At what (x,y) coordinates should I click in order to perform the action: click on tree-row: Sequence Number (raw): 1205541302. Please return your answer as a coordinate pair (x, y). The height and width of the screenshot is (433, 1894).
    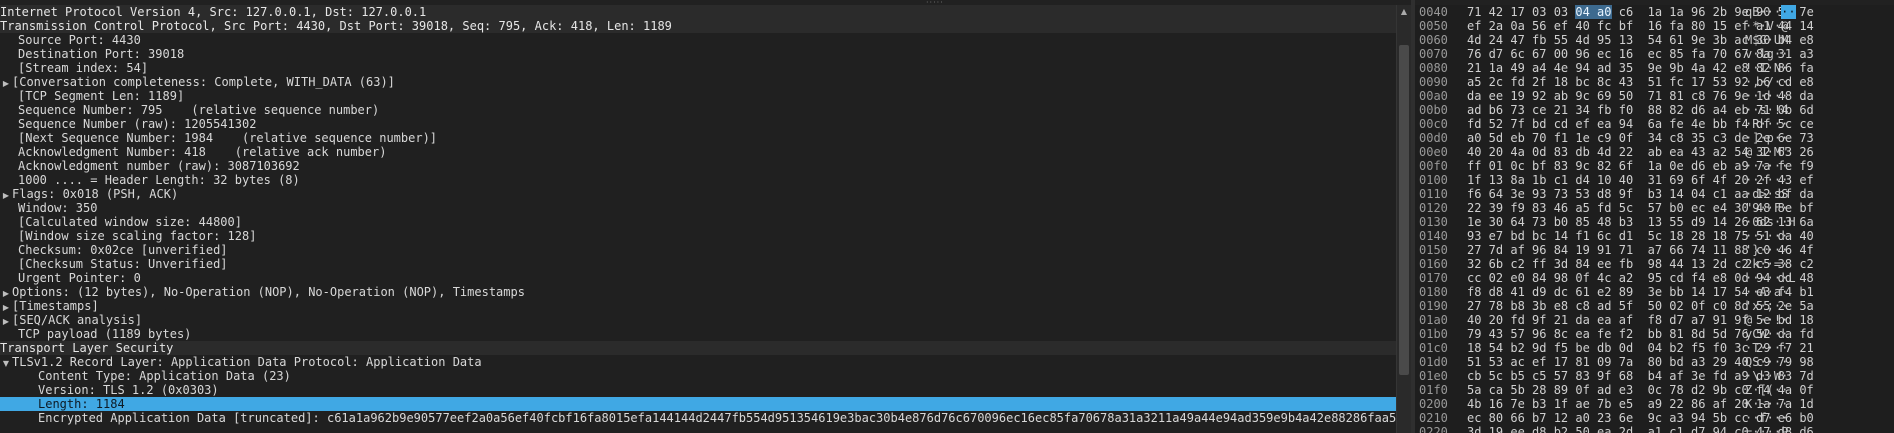
    Looking at the image, I should click on (698, 124).